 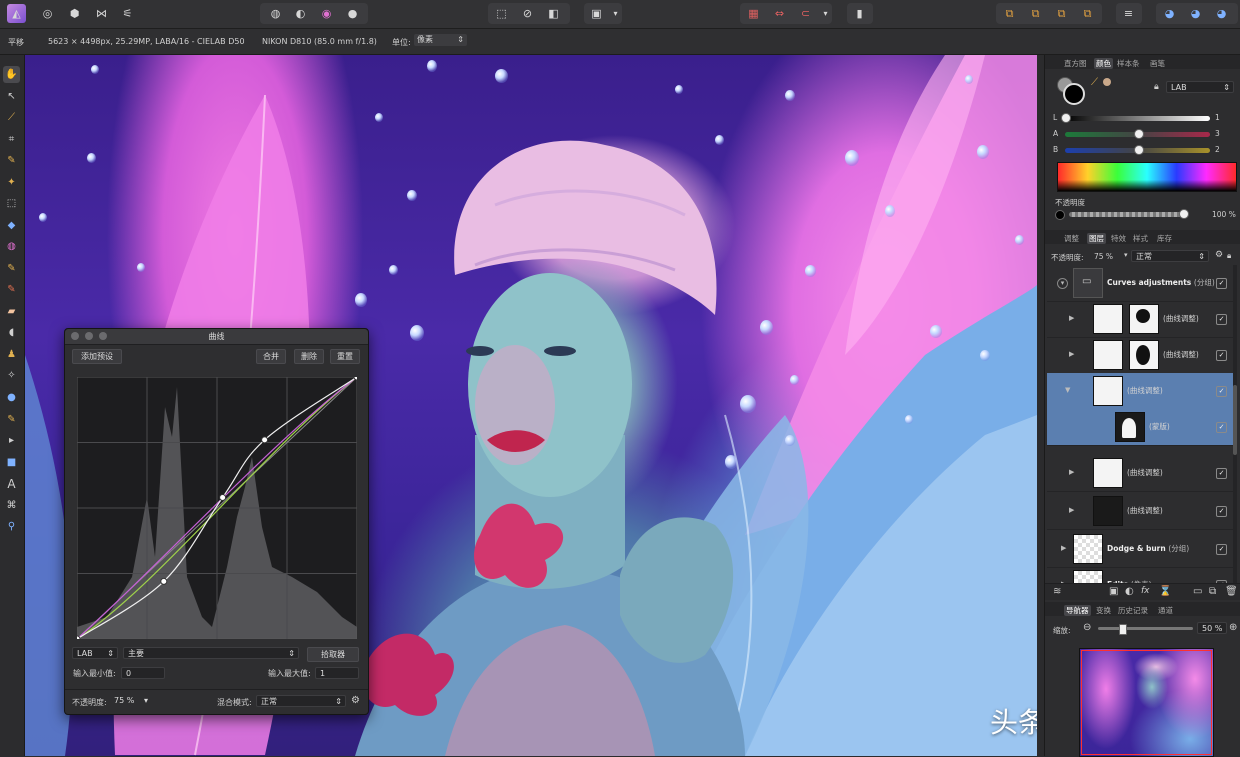 What do you see at coordinates (11, 289) in the screenshot?
I see `color-replacement-icon: ✎` at bounding box center [11, 289].